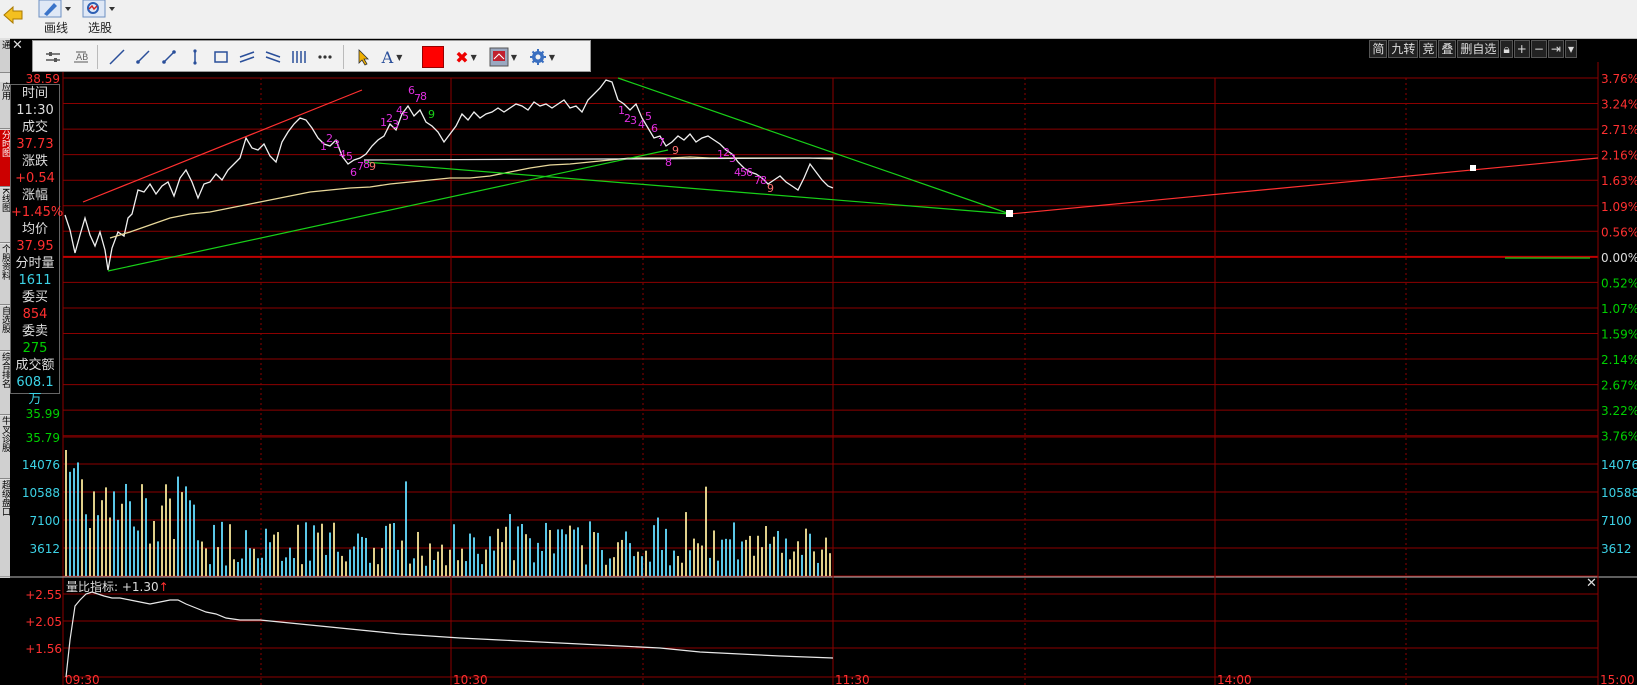  What do you see at coordinates (633, 120) in the screenshot?
I see `td-sequence-number: 3` at bounding box center [633, 120].